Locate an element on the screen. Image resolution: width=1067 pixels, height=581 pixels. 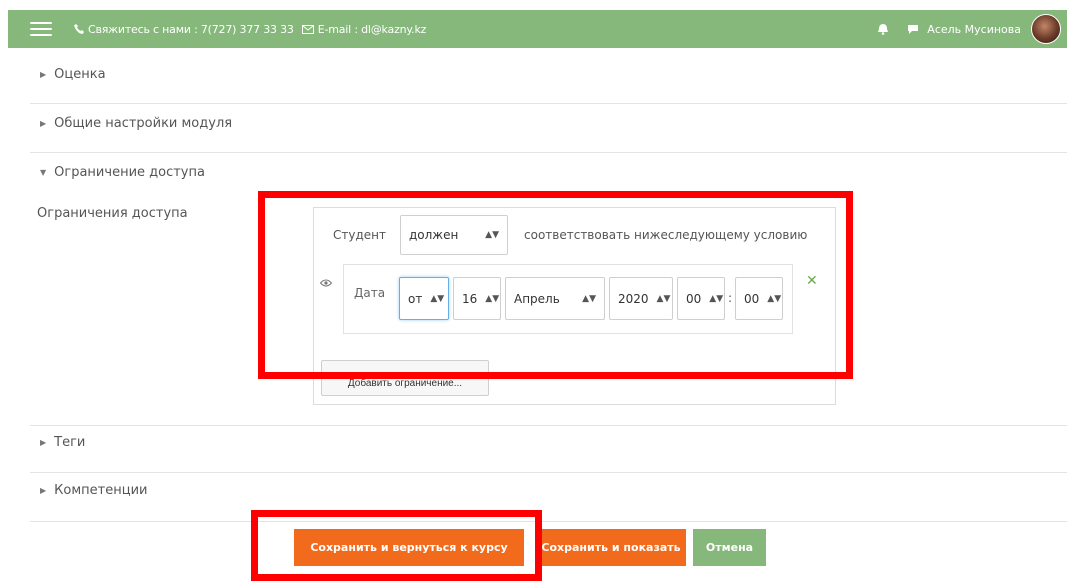
caret-down-icon: ▼ is located at coordinates (43, 172).